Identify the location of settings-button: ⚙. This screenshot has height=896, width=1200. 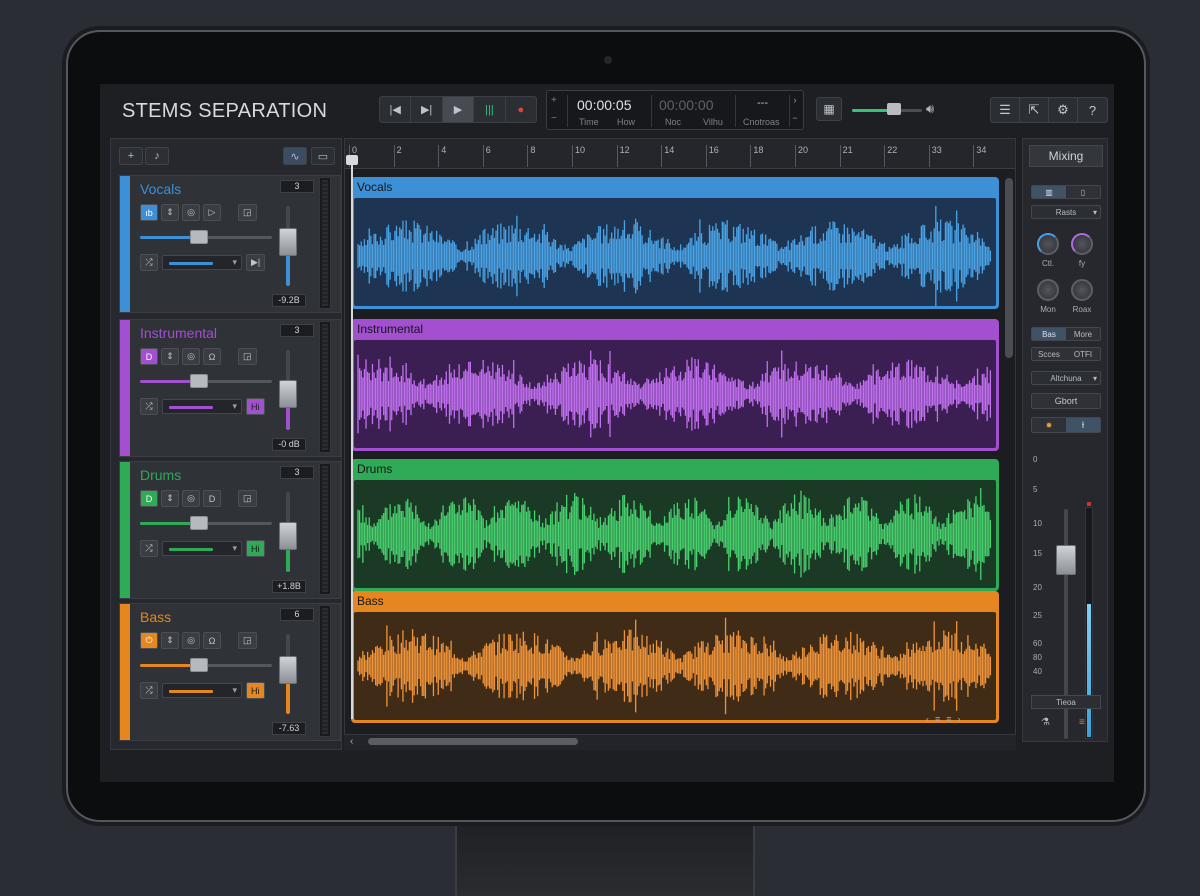
(1063, 110).